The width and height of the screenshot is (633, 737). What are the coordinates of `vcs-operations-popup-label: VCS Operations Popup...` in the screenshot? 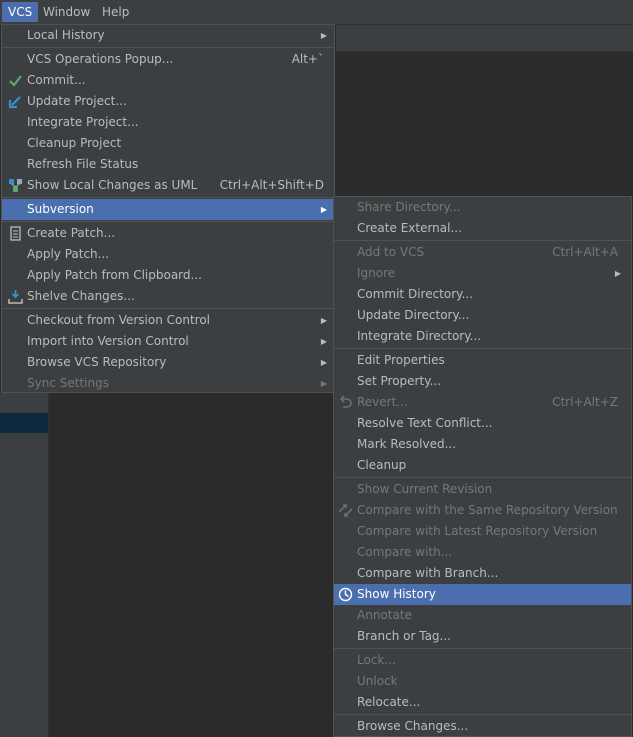 It's located at (100, 59).